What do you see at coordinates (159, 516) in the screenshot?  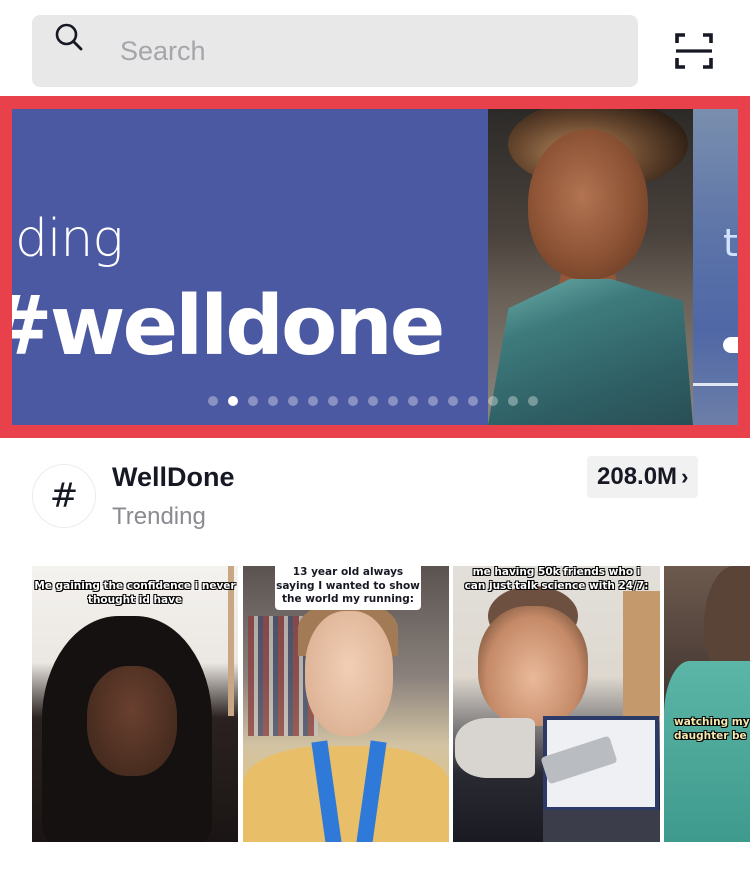 I see `hashtag-subtitle: Trending` at bounding box center [159, 516].